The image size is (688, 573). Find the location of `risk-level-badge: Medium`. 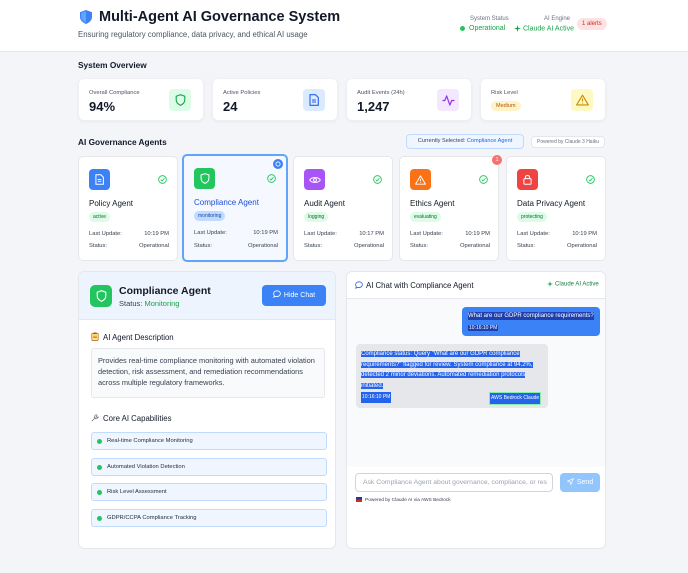

risk-level-badge: Medium is located at coordinates (506, 106).